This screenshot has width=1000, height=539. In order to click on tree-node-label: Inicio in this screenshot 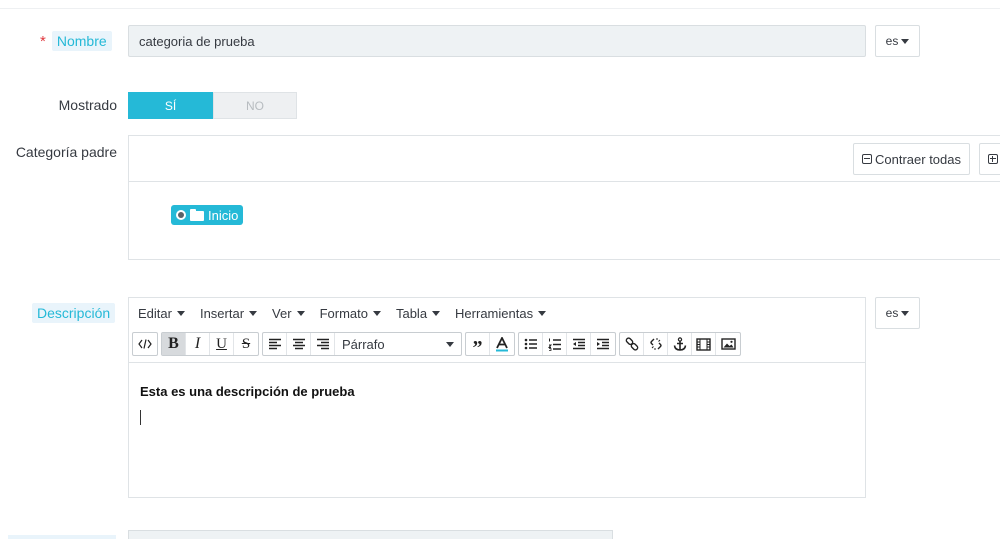, I will do `click(223, 215)`.